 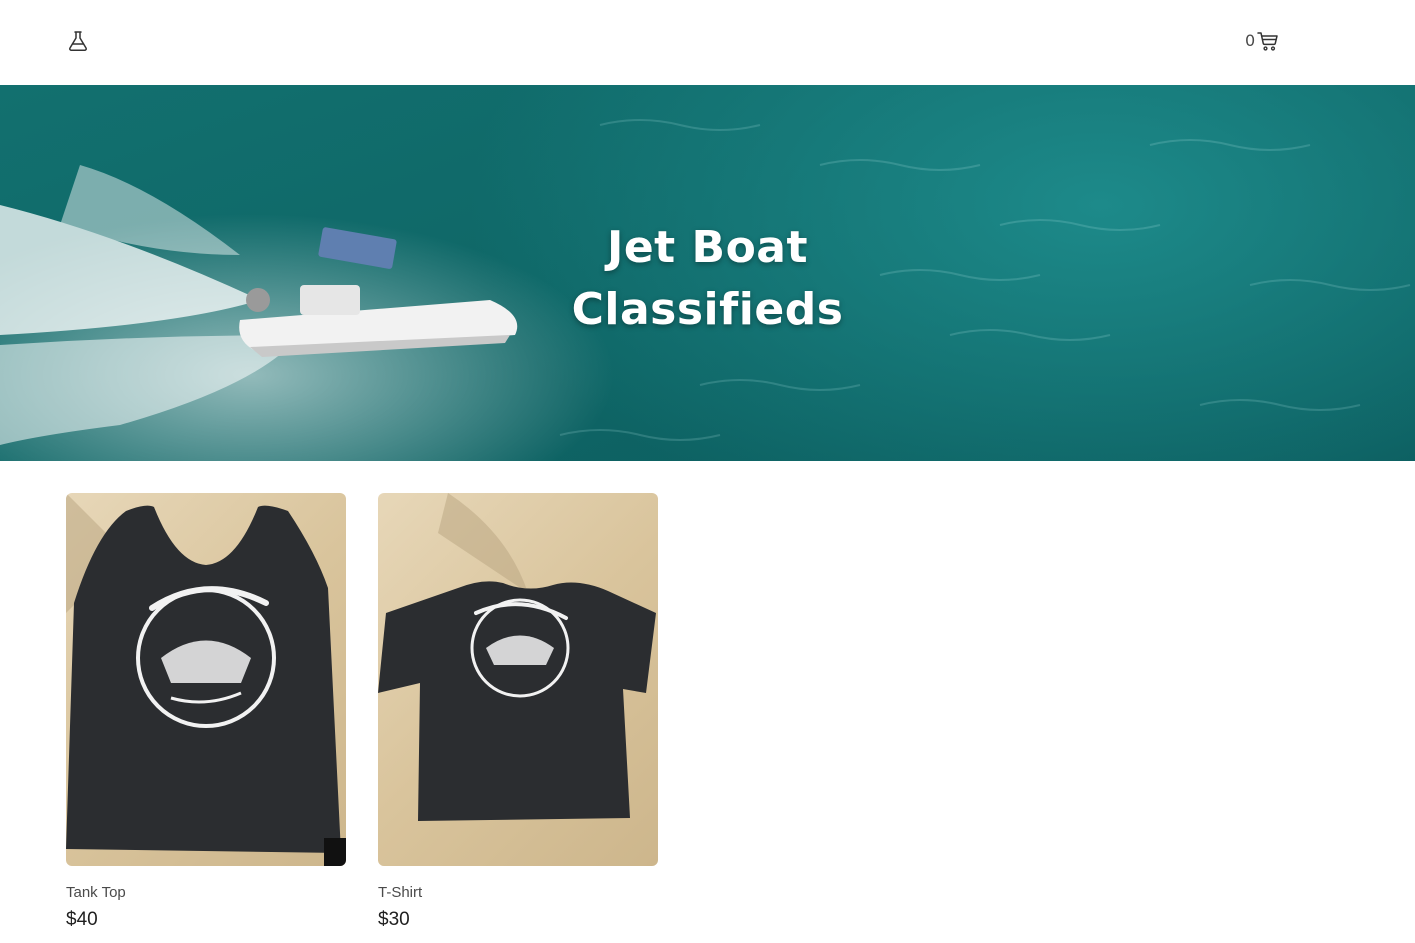 What do you see at coordinates (518, 892) in the screenshot?
I see `product-name: T-Shirt` at bounding box center [518, 892].